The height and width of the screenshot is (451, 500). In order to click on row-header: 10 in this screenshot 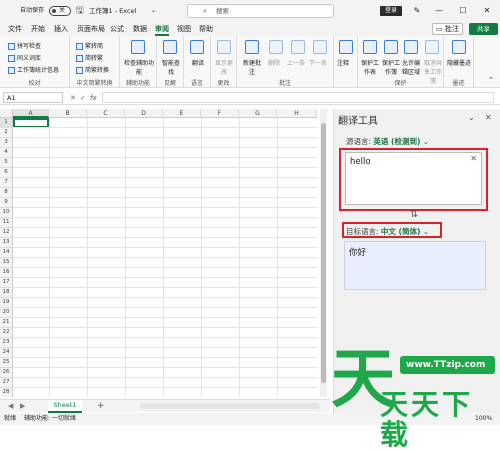, I will do `click(6, 213)`.